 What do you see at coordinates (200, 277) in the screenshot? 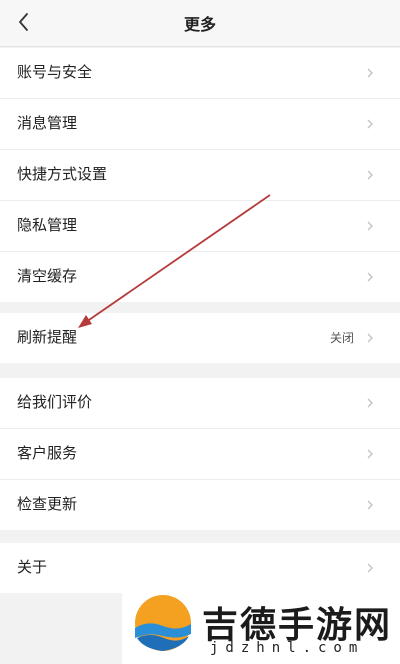
I see `row-clear-cache: 清空缓存` at bounding box center [200, 277].